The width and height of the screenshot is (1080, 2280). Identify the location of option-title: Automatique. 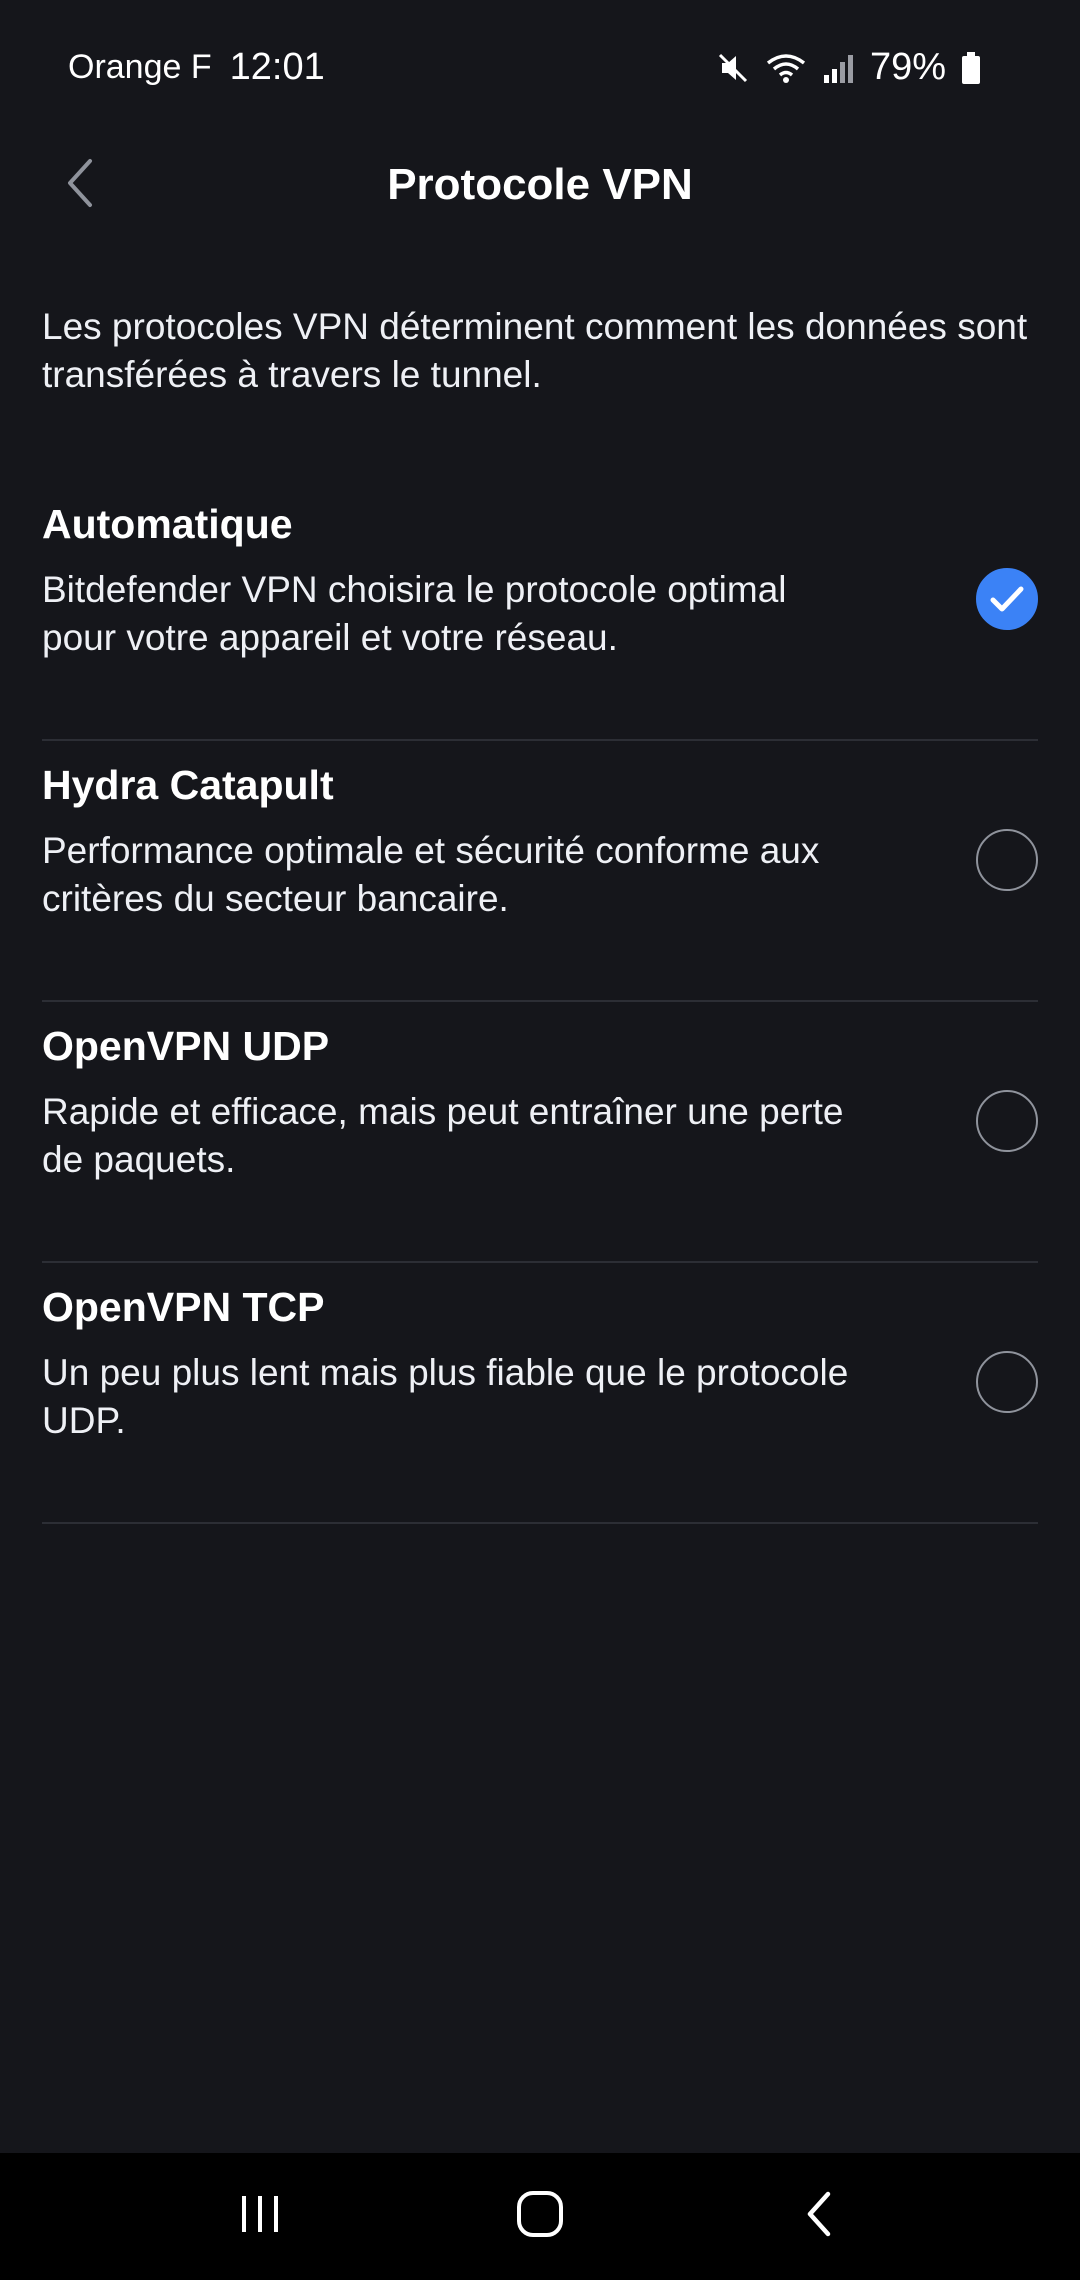
(167, 524).